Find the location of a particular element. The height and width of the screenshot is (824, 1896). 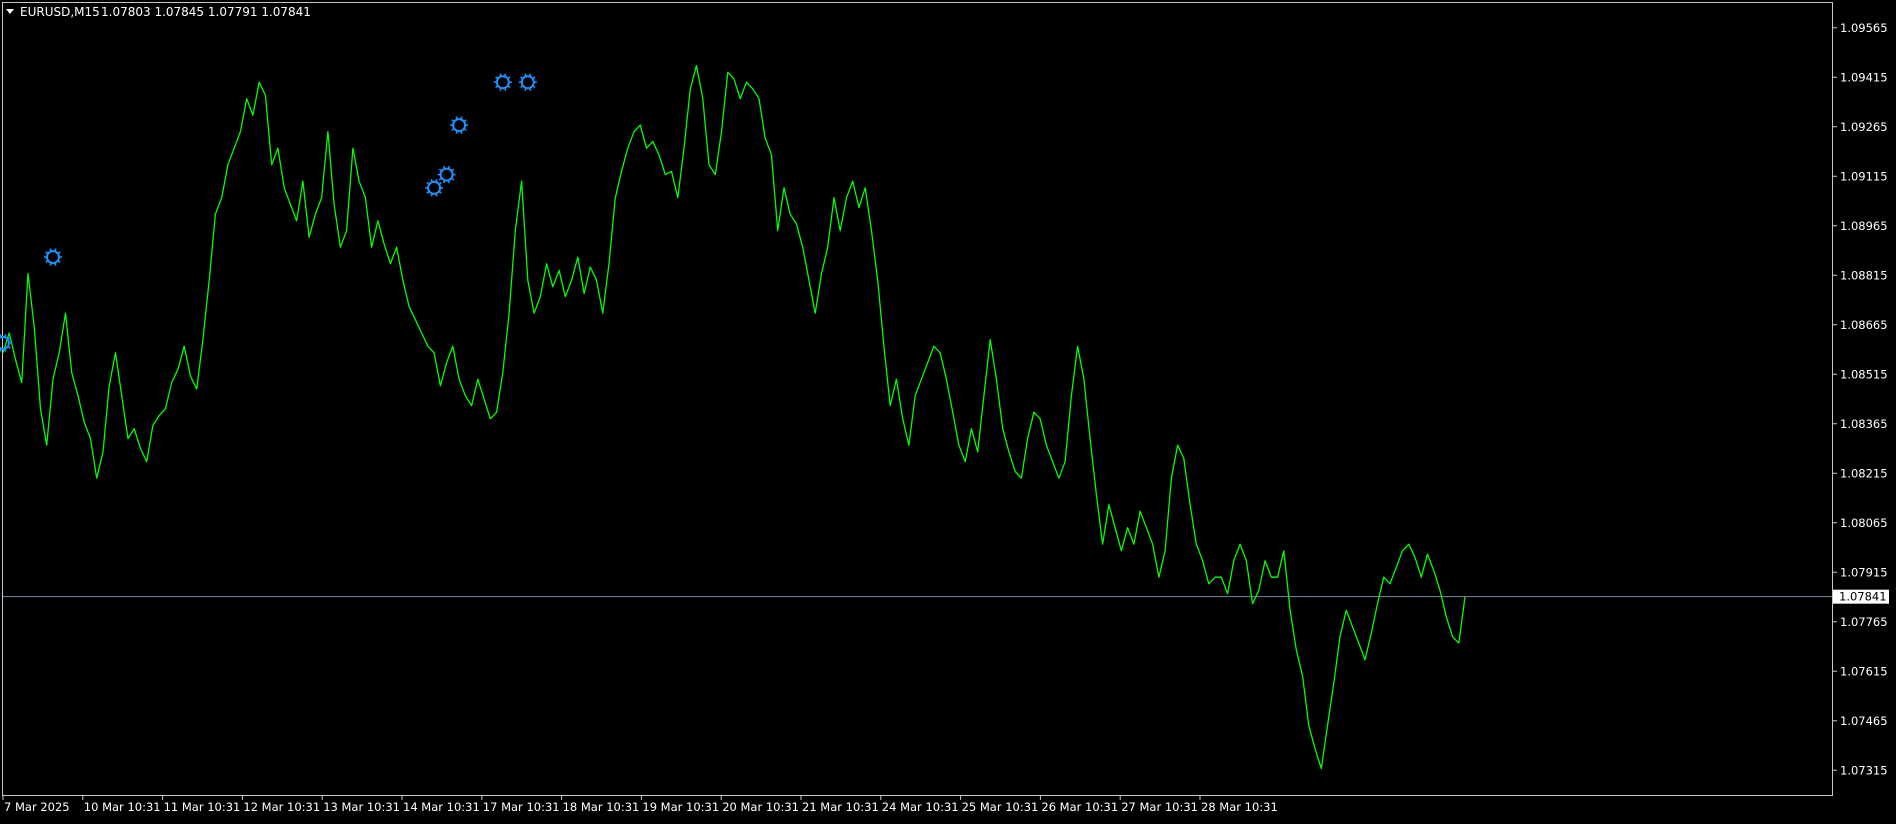

x-tick-label: 24 Mar 10:31 is located at coordinates (920, 807).